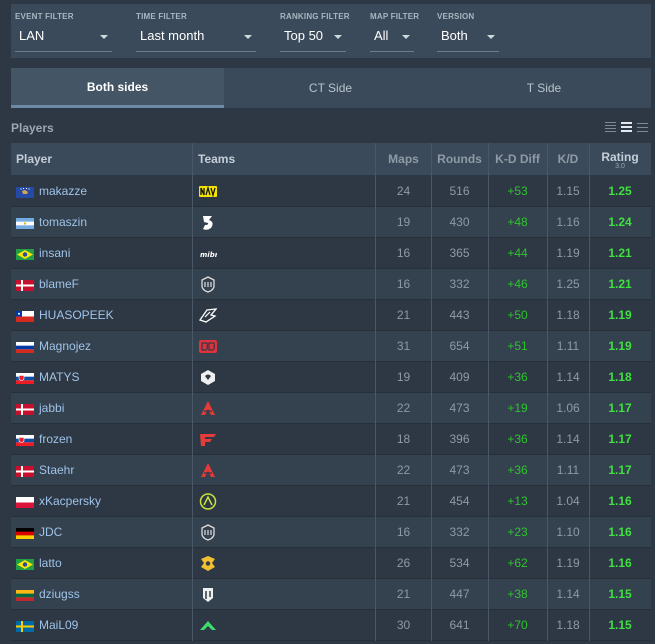  Describe the element at coordinates (403, 191) in the screenshot. I see `maps-value: 24` at that location.